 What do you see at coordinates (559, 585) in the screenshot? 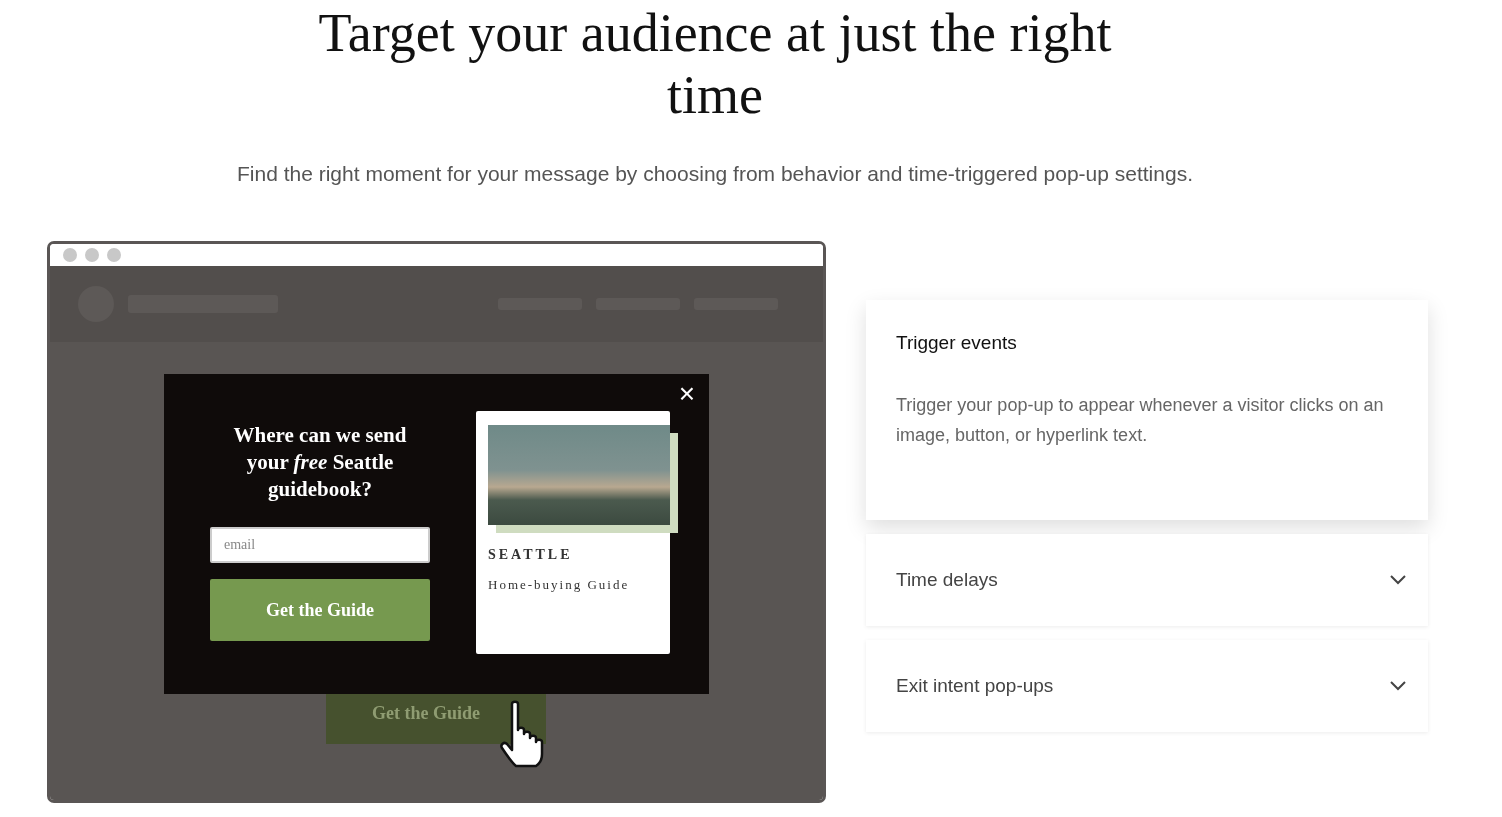
I see `guide-subtitle: Home-buying Guide` at bounding box center [559, 585].